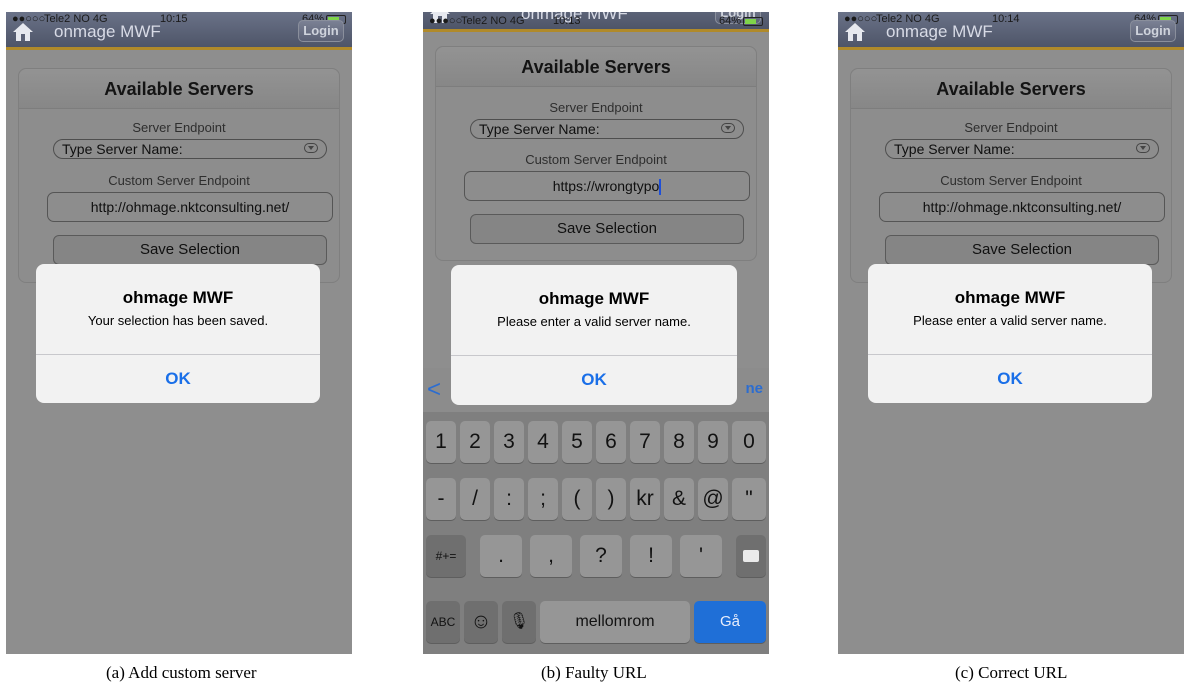 Image resolution: width=1198 pixels, height=697 pixels. Describe the element at coordinates (601, 556) in the screenshot. I see `key: ?` at that location.